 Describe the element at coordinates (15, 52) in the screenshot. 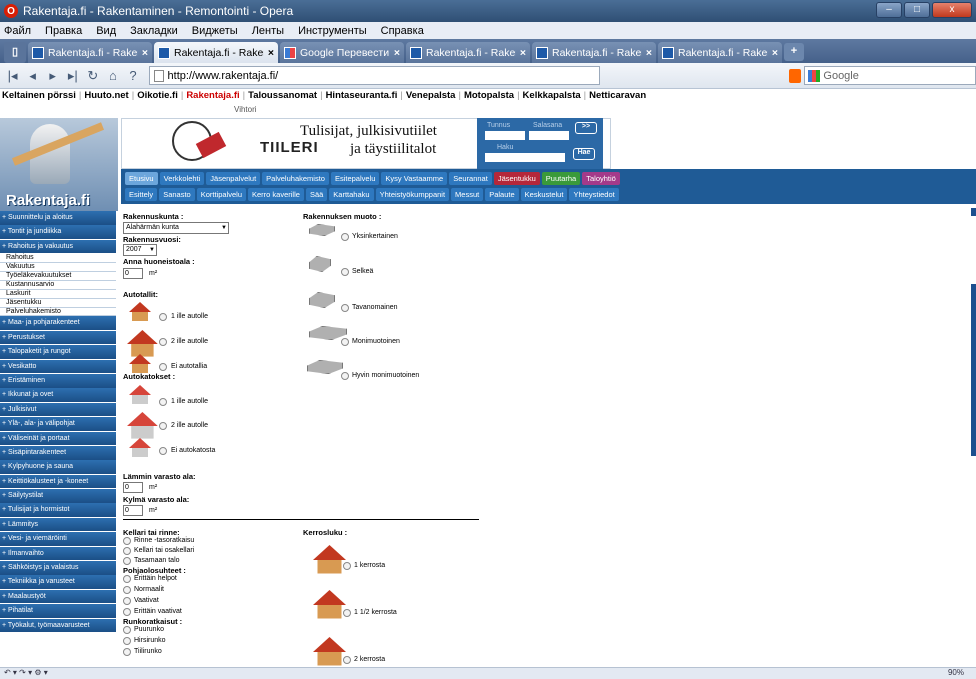

I see `panel-toggle-button: ▯` at that location.